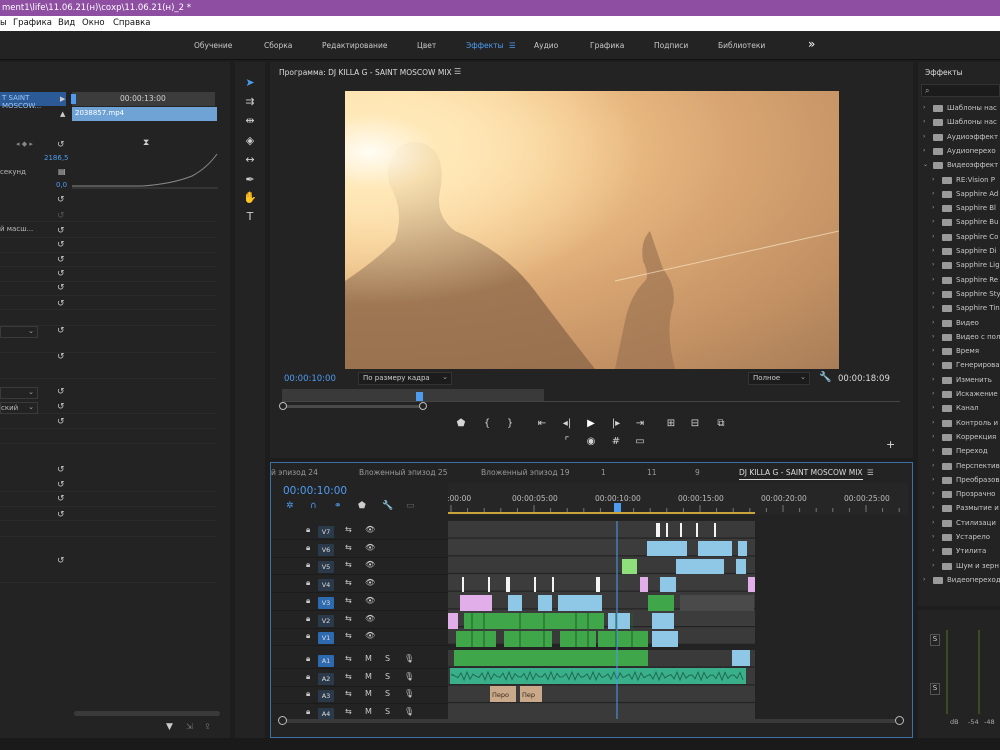 This screenshot has width=1000, height=750. I want to click on ws-effects: Эффекты, so click(485, 45).